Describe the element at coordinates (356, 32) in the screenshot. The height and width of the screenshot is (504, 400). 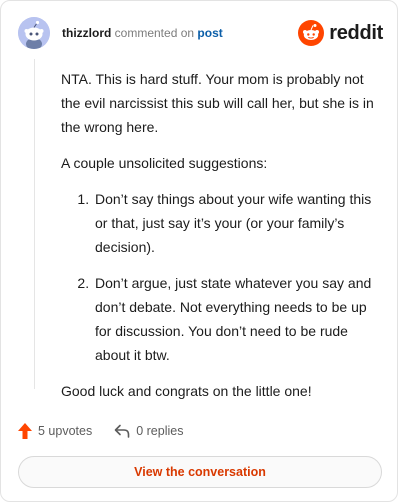
I see `reddit-wordmark: reddit` at that location.